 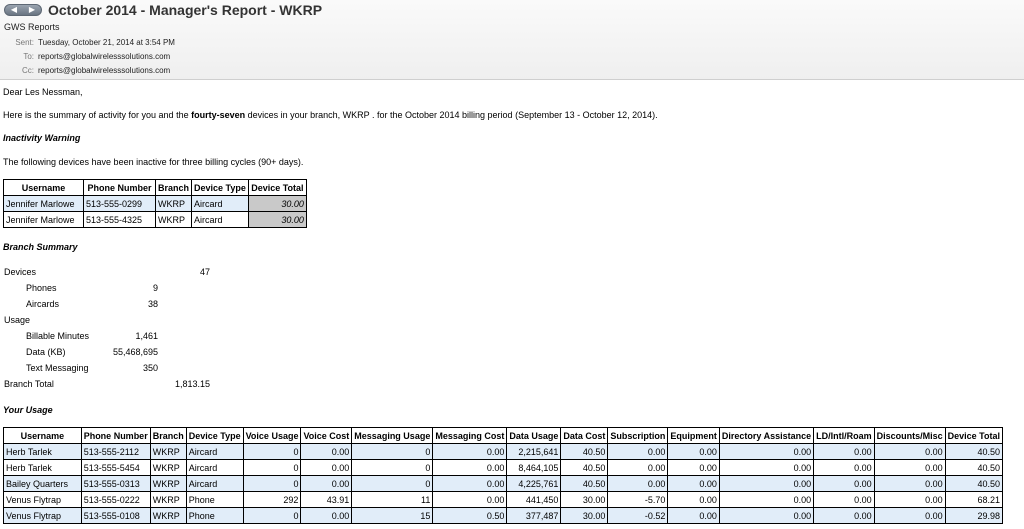 I want to click on cc-value: reports@globalwirelesssolutions.com, so click(x=104, y=70).